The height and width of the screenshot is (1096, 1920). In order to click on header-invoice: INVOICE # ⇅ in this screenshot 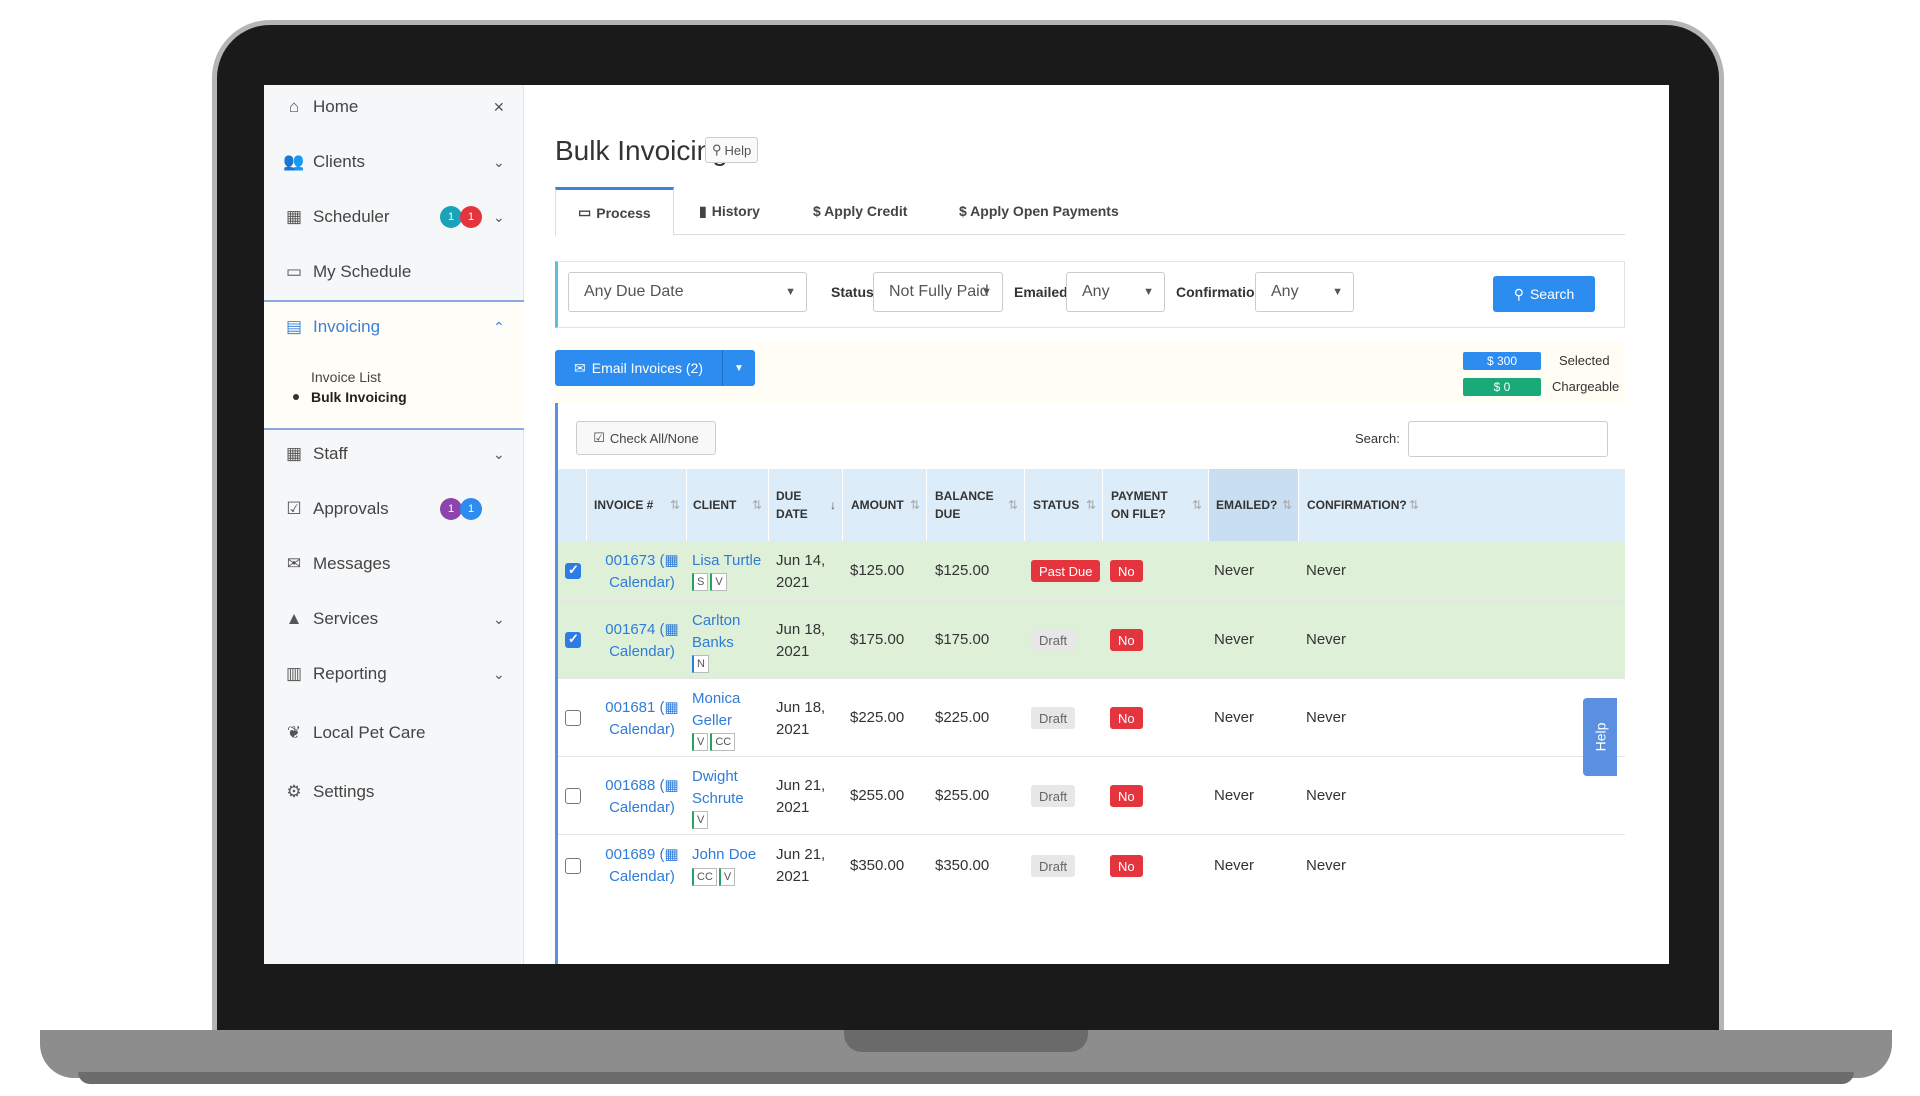, I will do `click(637, 505)`.